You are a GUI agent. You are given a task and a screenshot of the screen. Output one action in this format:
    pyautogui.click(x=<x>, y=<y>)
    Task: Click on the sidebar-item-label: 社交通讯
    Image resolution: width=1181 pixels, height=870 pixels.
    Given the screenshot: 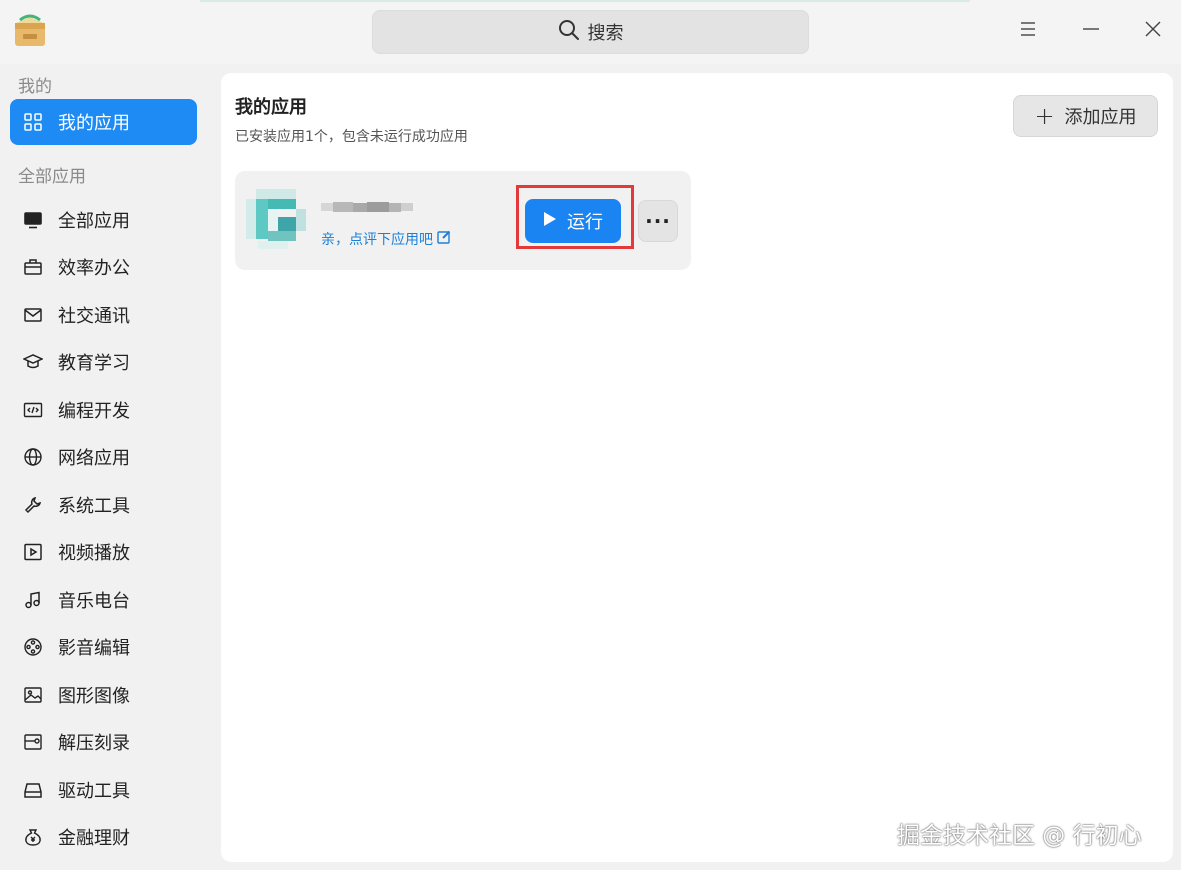 What is the action you would take?
    pyautogui.click(x=94, y=316)
    